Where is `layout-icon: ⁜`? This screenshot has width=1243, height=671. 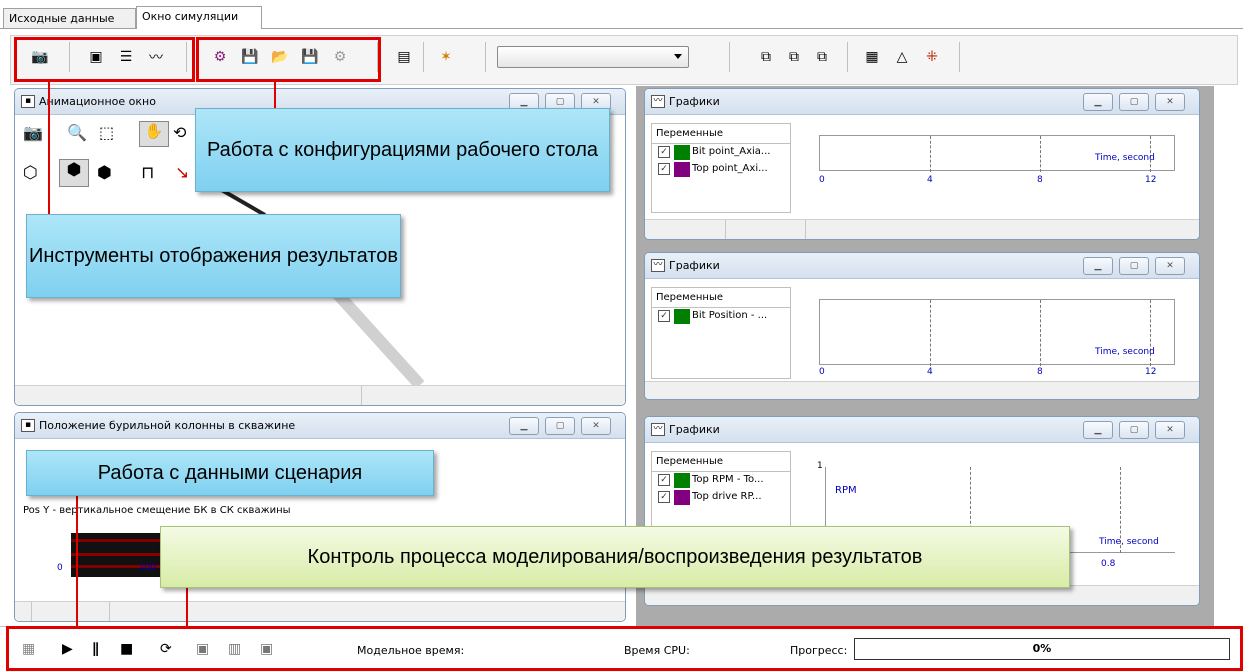
layout-icon: ⁜ is located at coordinates (932, 57).